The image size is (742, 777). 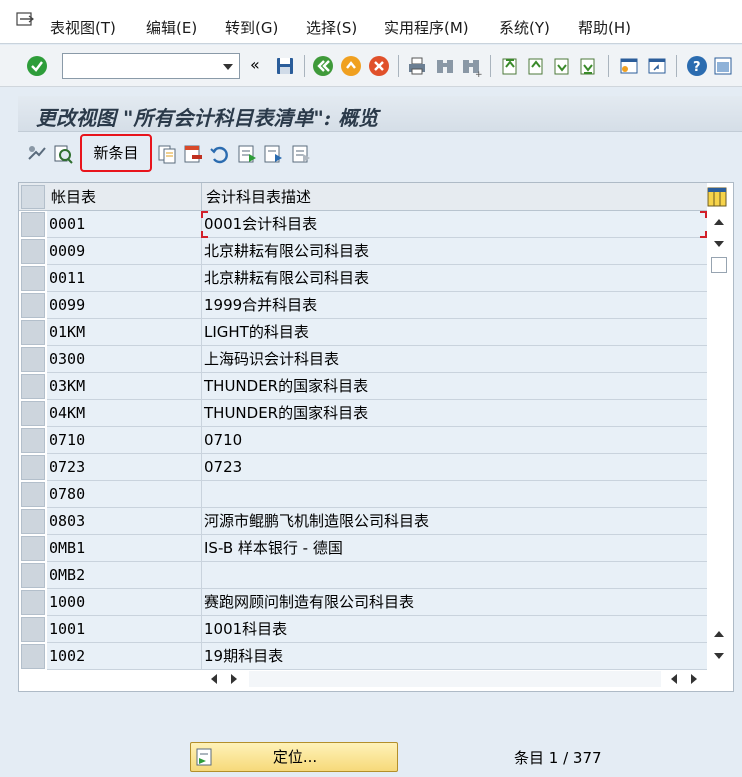 I want to click on table-row: 0MB2, so click(x=363, y=575).